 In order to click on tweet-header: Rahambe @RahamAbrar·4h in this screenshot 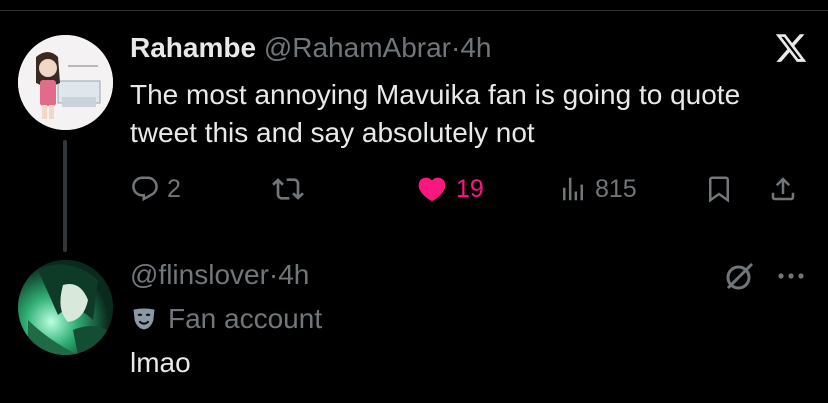, I will do `click(310, 48)`.